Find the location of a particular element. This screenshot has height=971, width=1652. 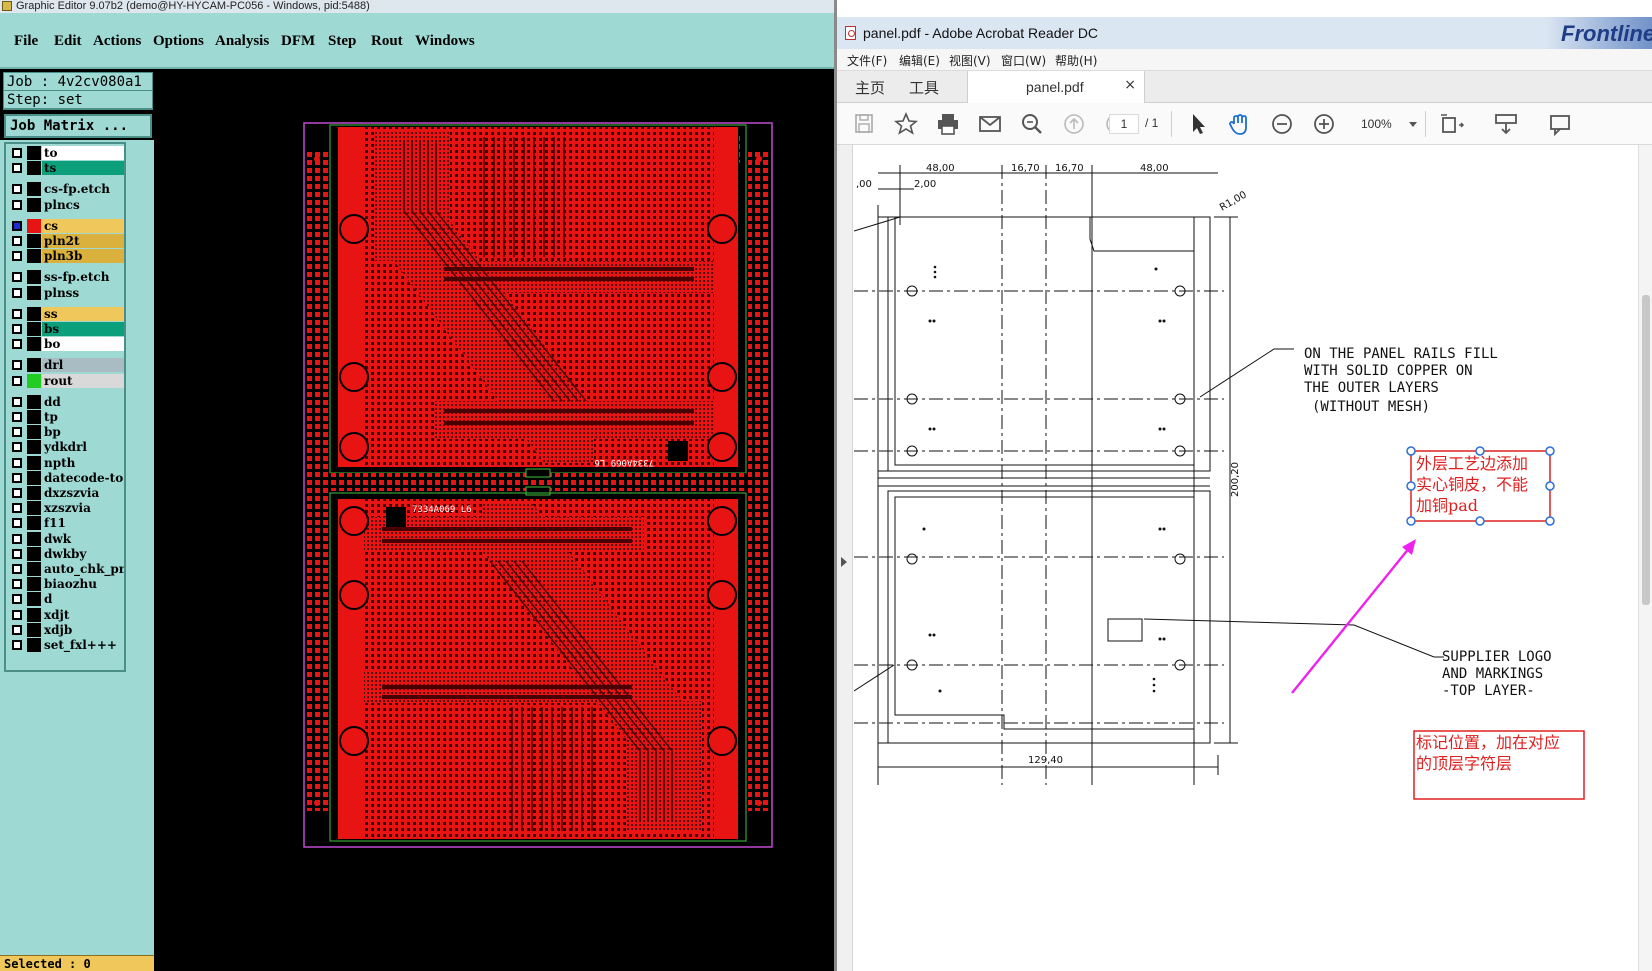

layer-row: bp is located at coordinates (66, 432).